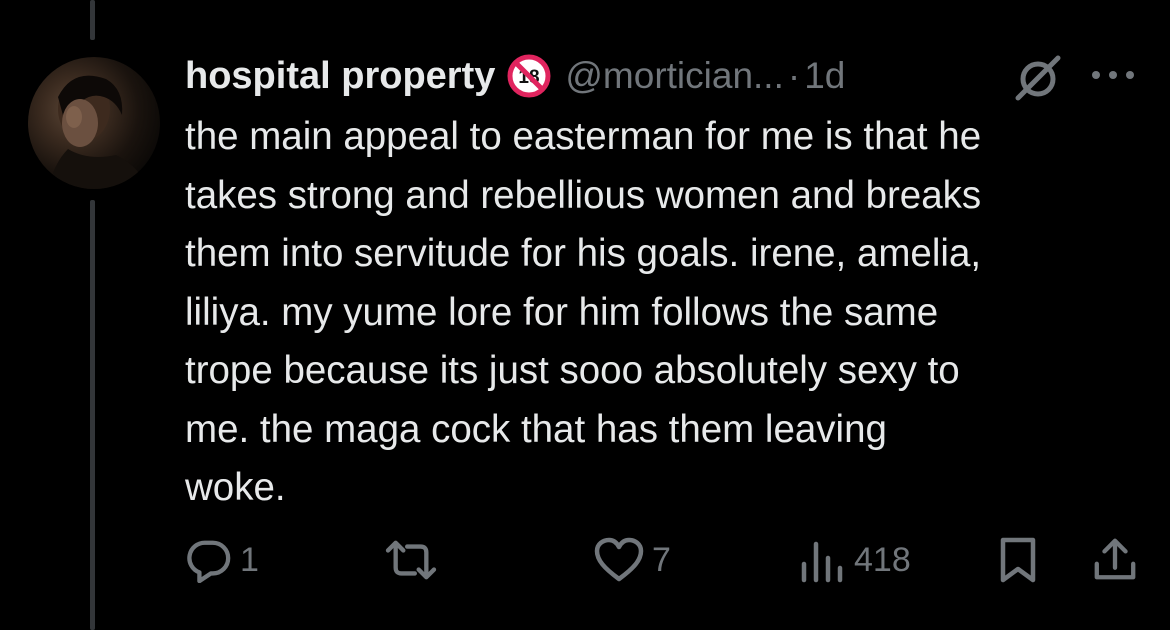 This screenshot has height=630, width=1170. I want to click on share-button, so click(1115, 560).